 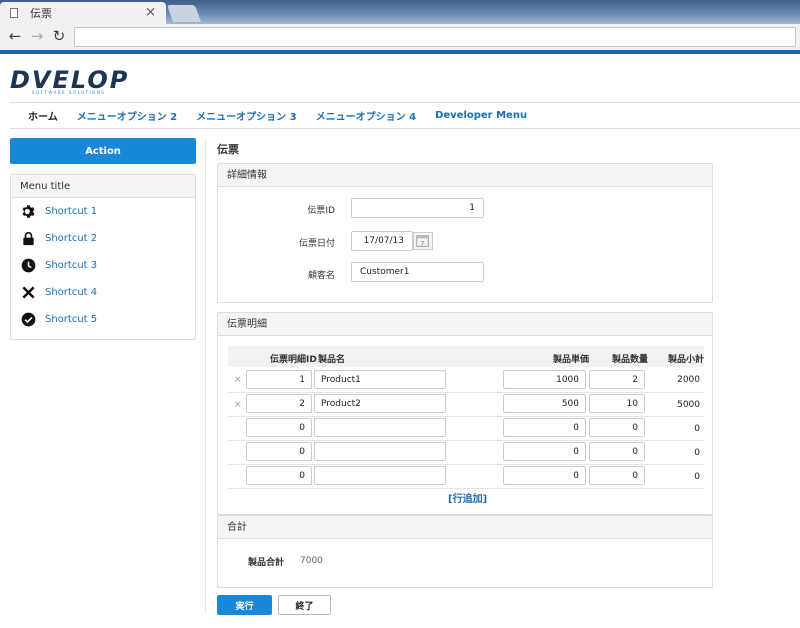 What do you see at coordinates (279, 379) in the screenshot?
I see `row-1-line-id: 1` at bounding box center [279, 379].